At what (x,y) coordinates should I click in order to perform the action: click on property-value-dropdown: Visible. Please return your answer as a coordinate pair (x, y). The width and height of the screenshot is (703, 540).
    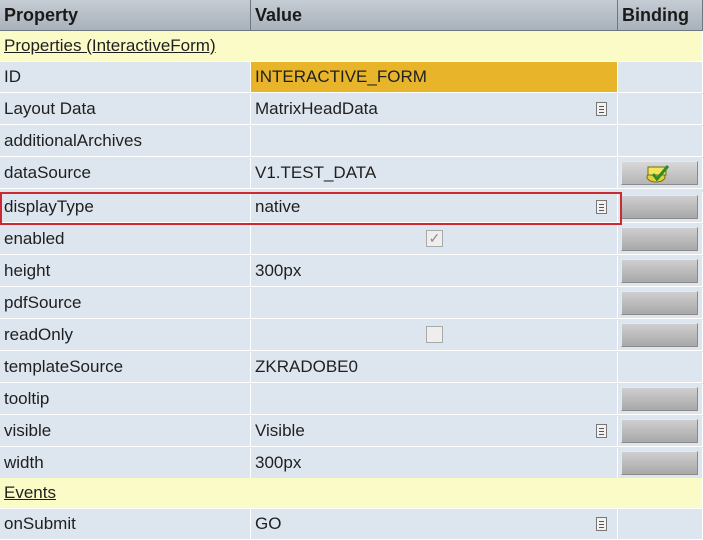
    Looking at the image, I should click on (434, 431).